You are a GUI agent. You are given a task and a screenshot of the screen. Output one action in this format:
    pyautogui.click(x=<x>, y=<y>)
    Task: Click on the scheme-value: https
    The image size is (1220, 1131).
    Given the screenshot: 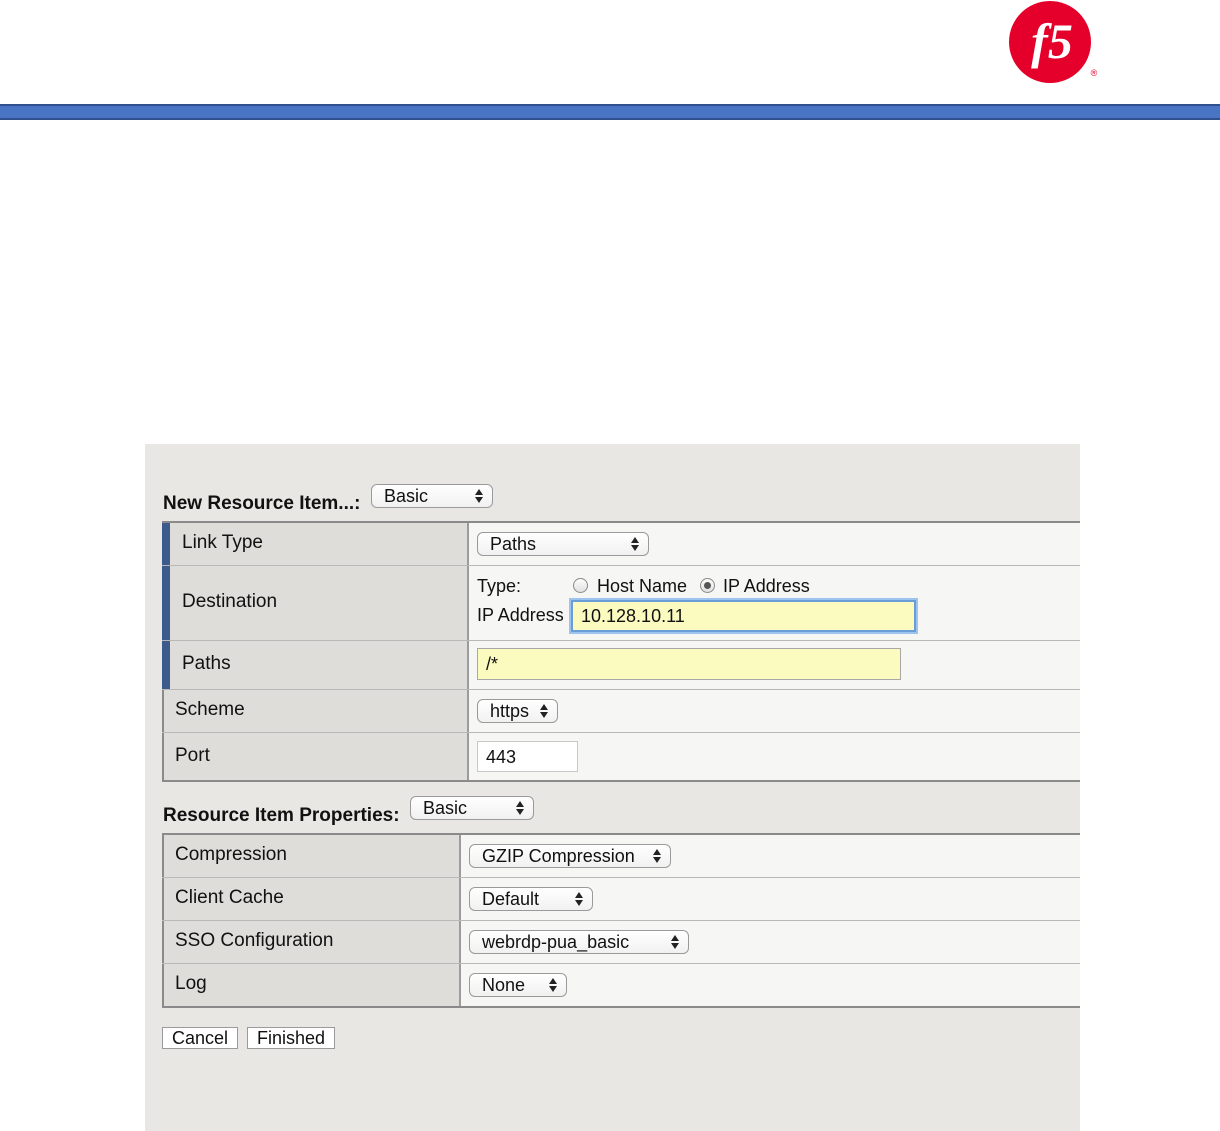 What is the action you would take?
    pyautogui.click(x=510, y=711)
    